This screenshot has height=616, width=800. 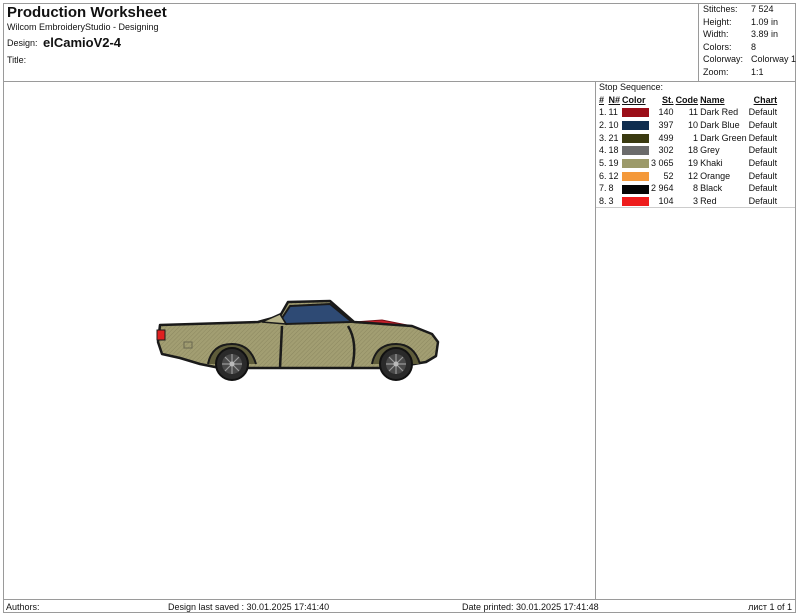 What do you see at coordinates (668, 175) in the screenshot?
I see `stitch-count: 52` at bounding box center [668, 175].